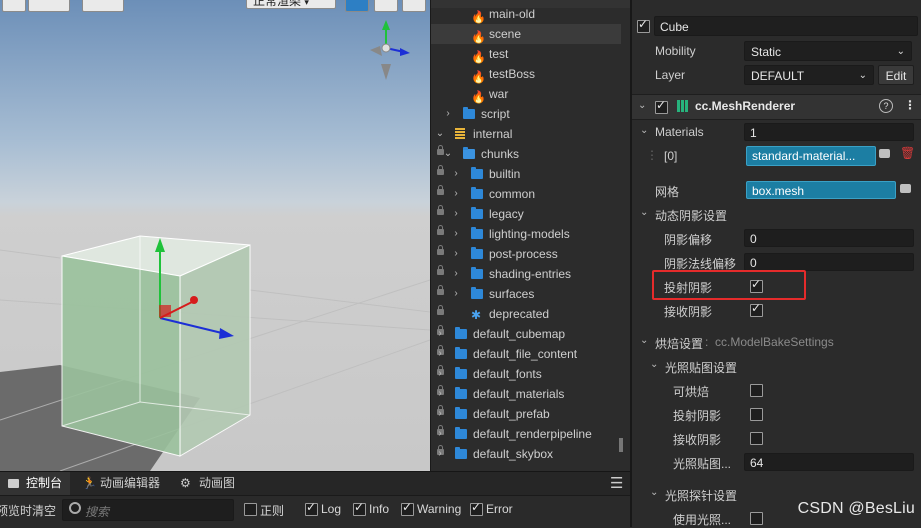  I want to click on asset-tree-row: › default_skybox, so click(526, 454).